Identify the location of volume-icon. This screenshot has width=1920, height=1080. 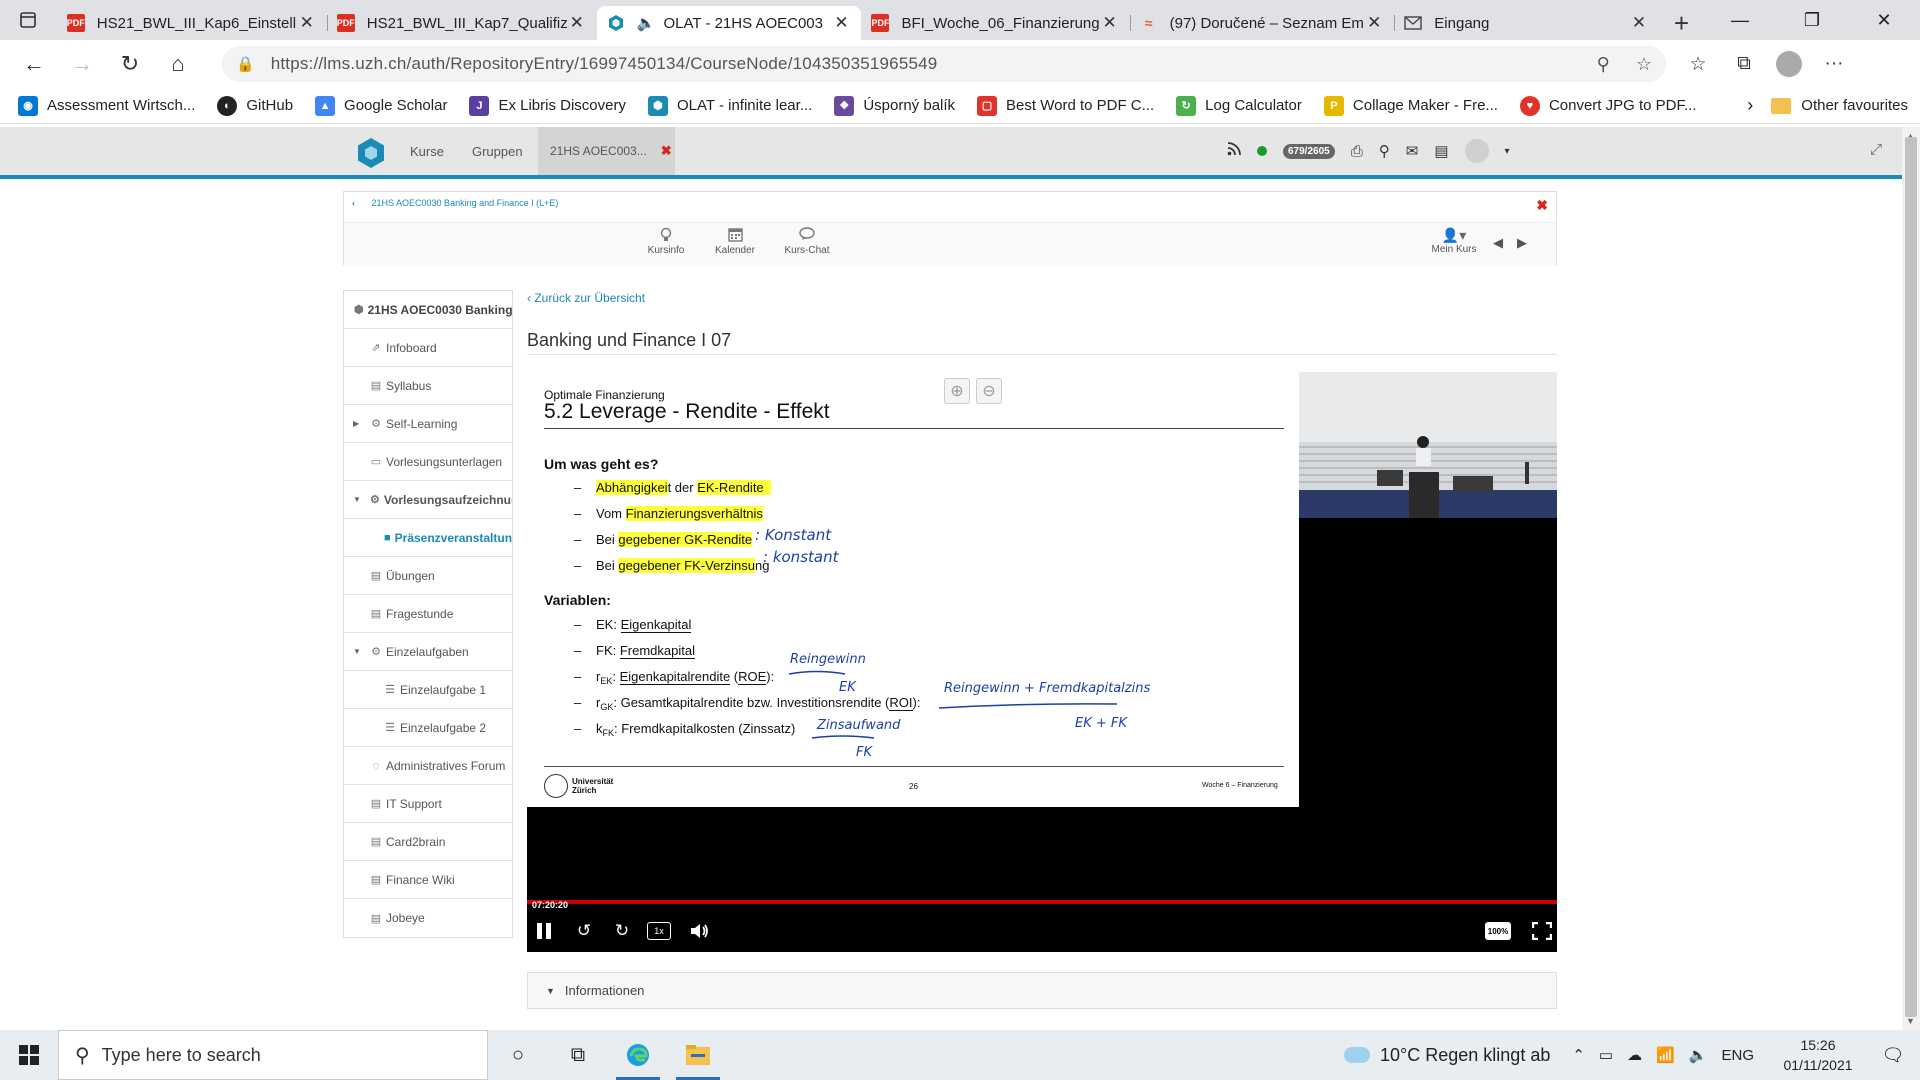
(700, 931).